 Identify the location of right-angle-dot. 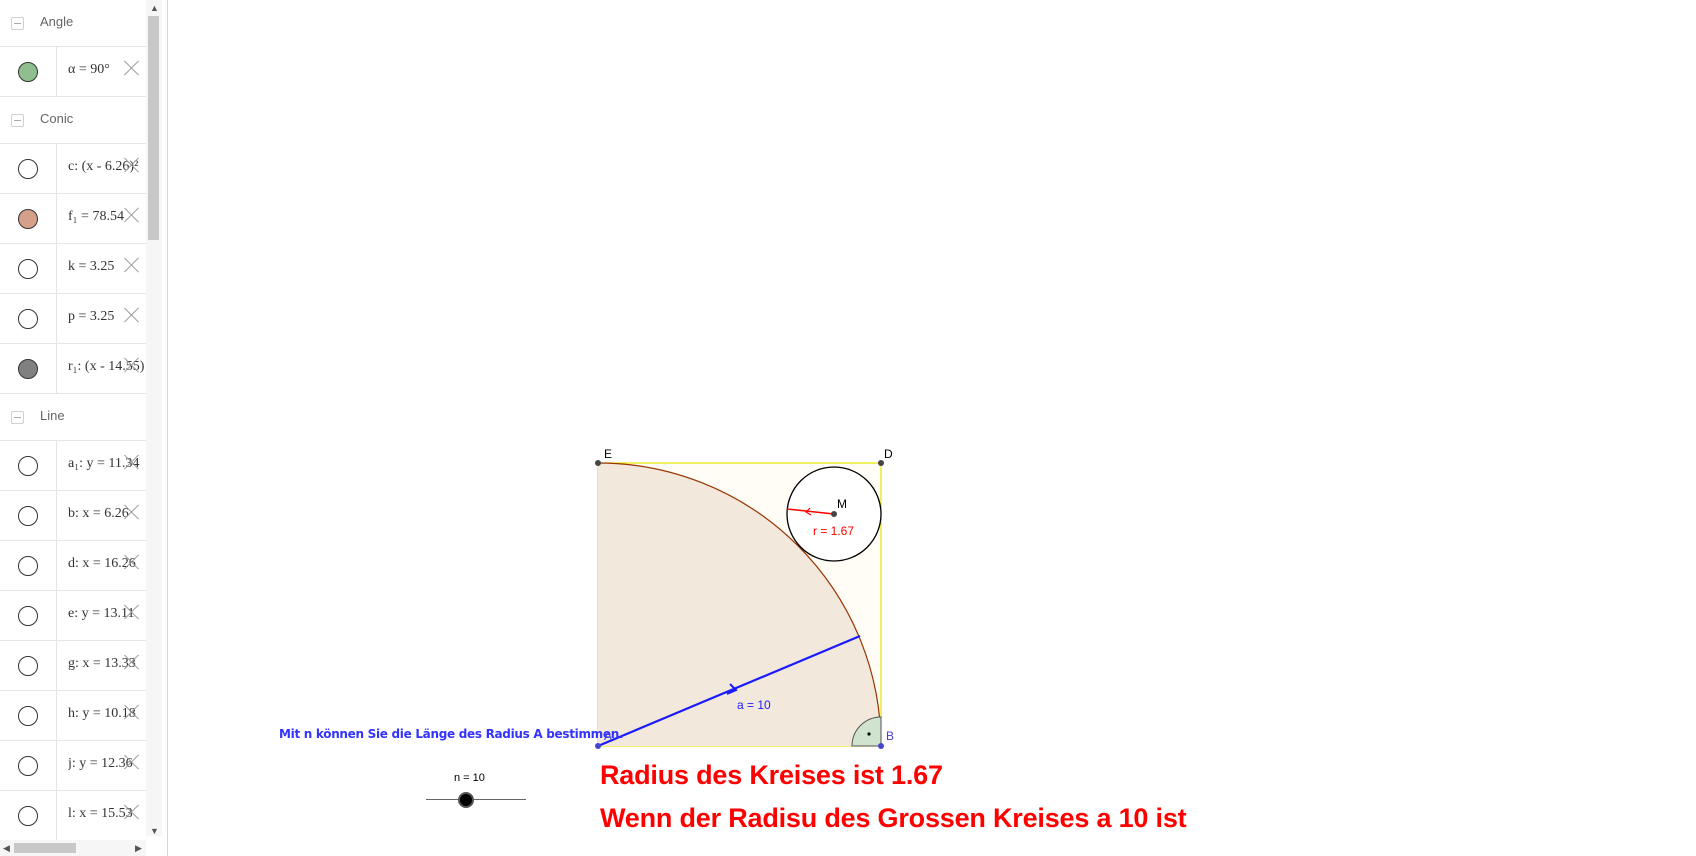
(869, 734).